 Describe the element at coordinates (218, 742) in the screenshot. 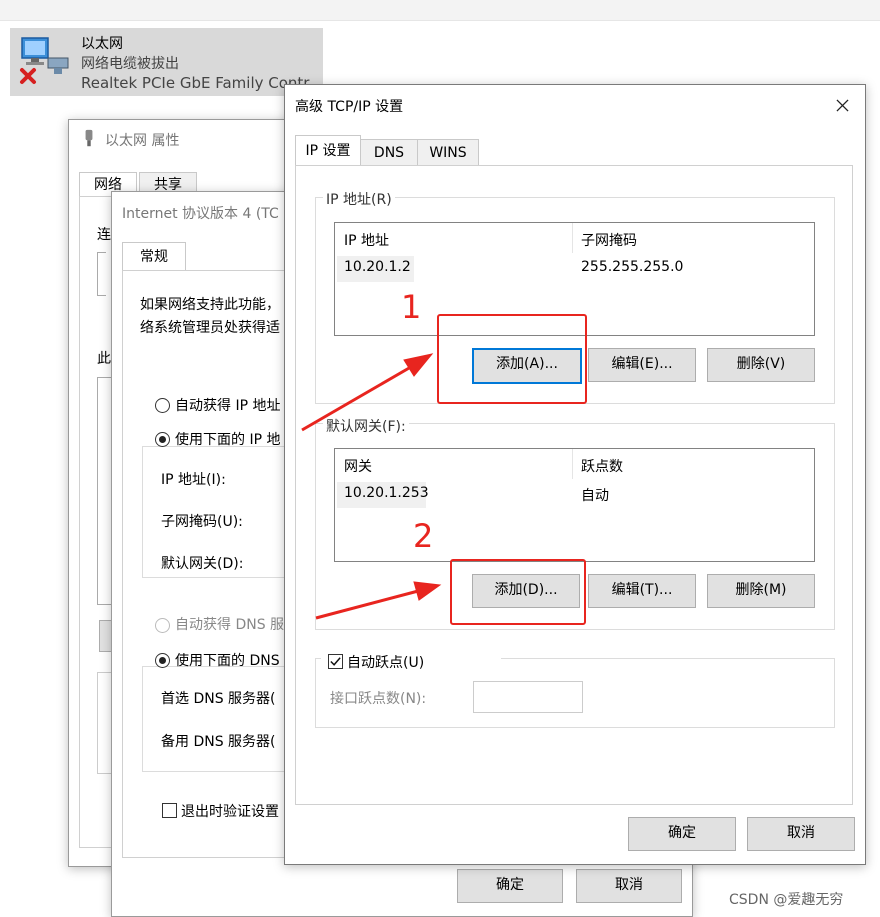

I see `alternate-dns-label: 备用 DNS 服务器(` at that location.